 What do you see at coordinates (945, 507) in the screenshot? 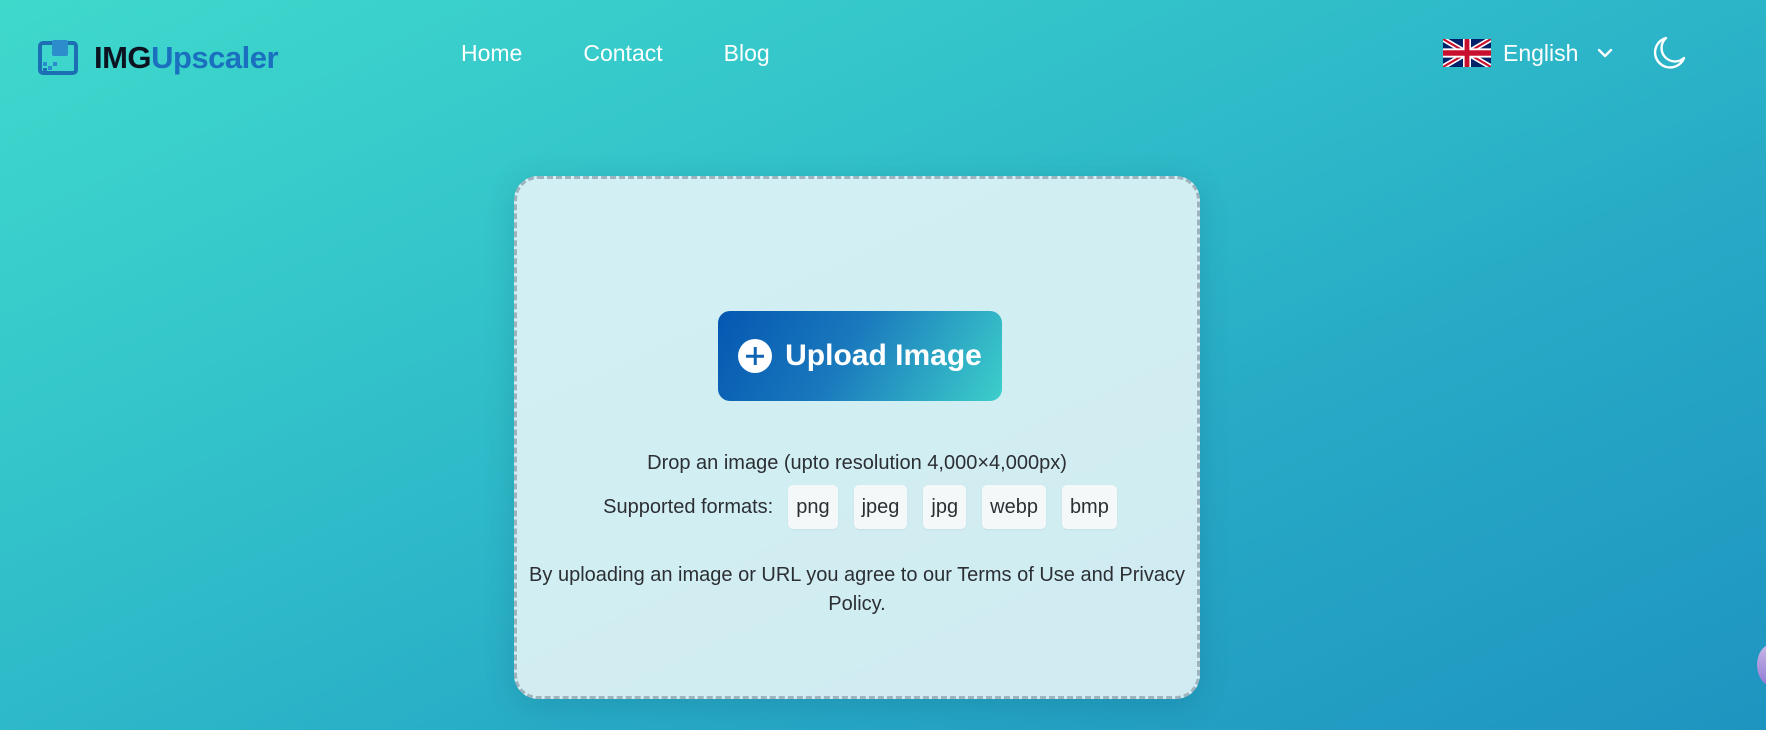
I see `format-badge-jpg: jpg` at bounding box center [945, 507].